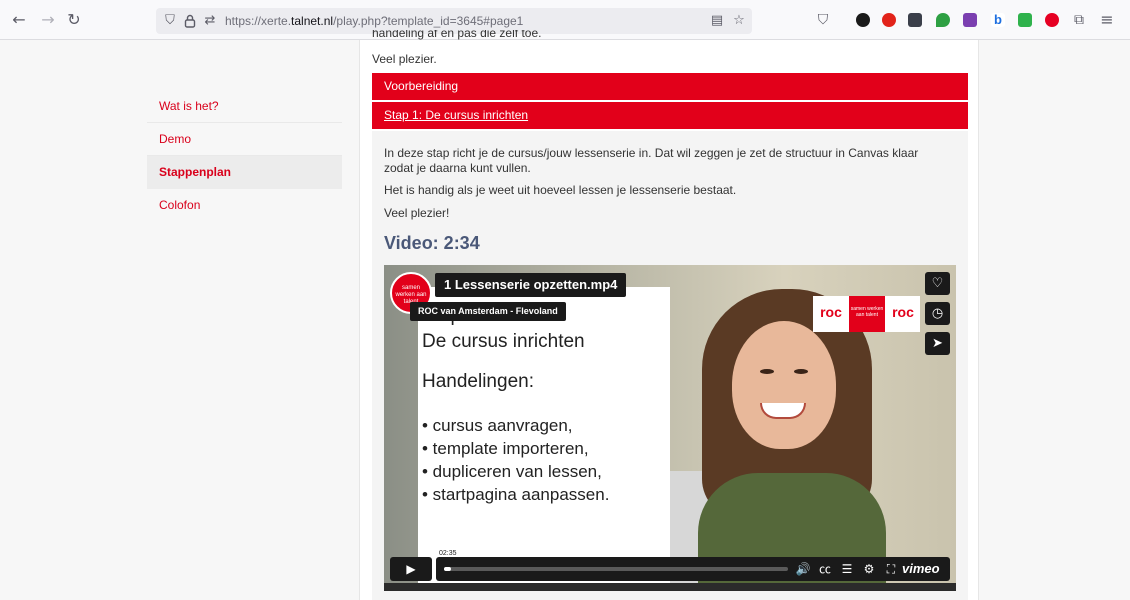  Describe the element at coordinates (1054, 320) in the screenshot. I see `right-margin` at that location.